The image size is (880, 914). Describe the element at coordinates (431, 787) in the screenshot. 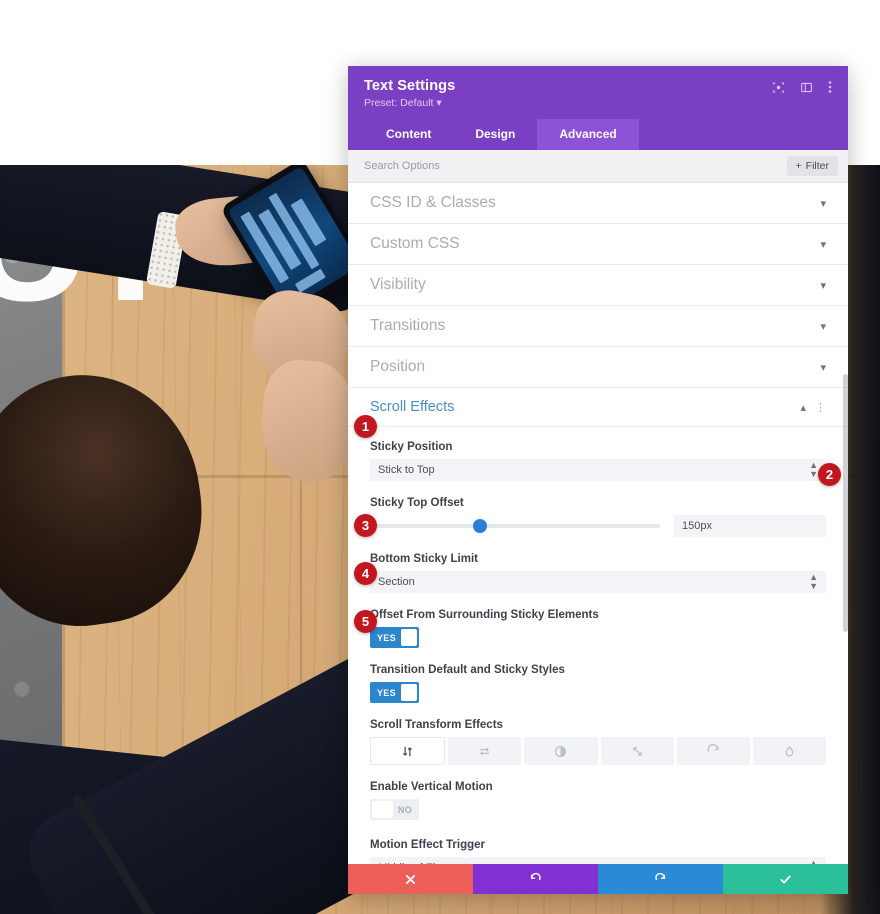

I see `field-label: Enable Vertical Motion` at that location.